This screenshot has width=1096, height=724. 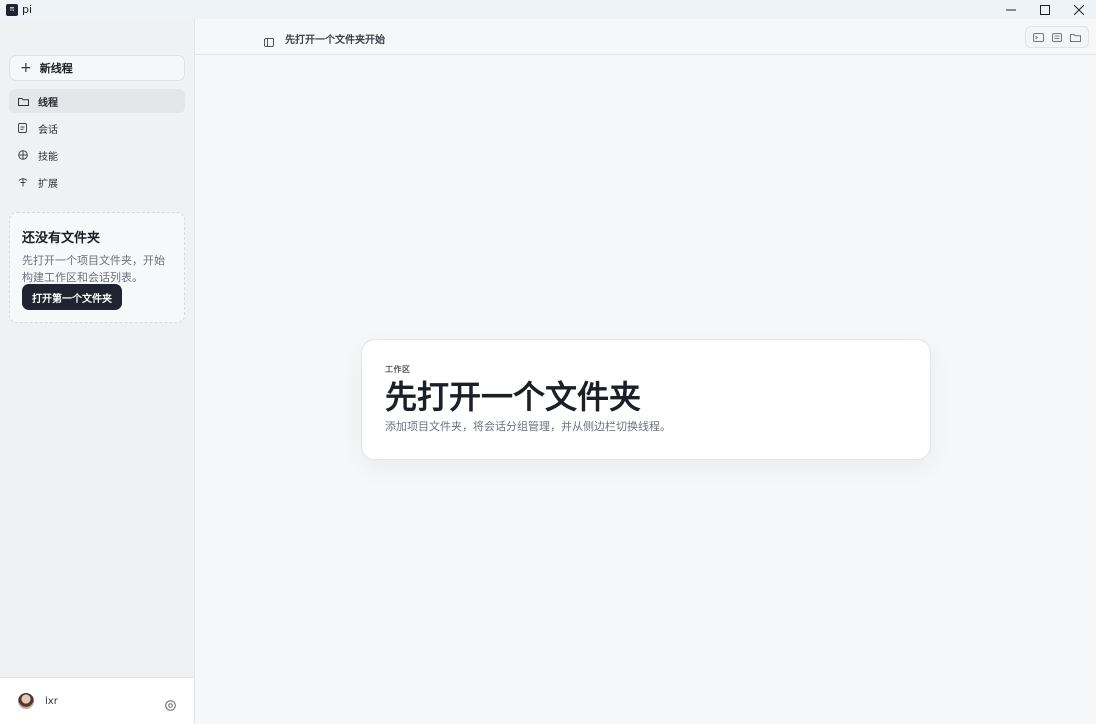 I want to click on sidebar-item-label: 线程, so click(x=48, y=103).